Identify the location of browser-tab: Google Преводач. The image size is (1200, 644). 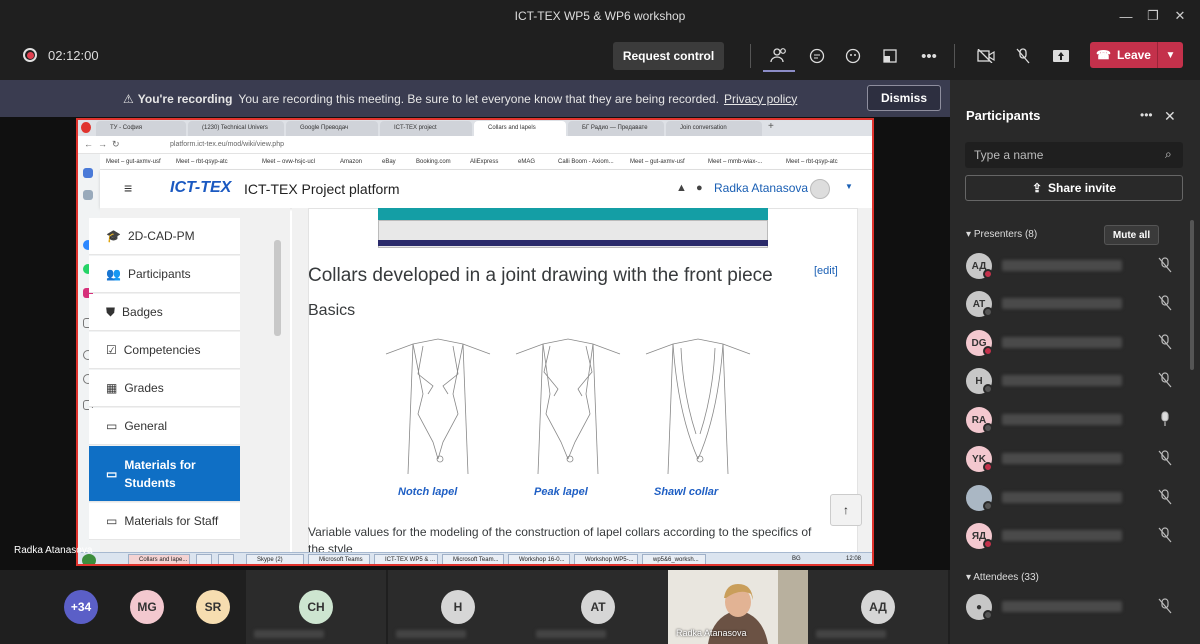
(332, 128).